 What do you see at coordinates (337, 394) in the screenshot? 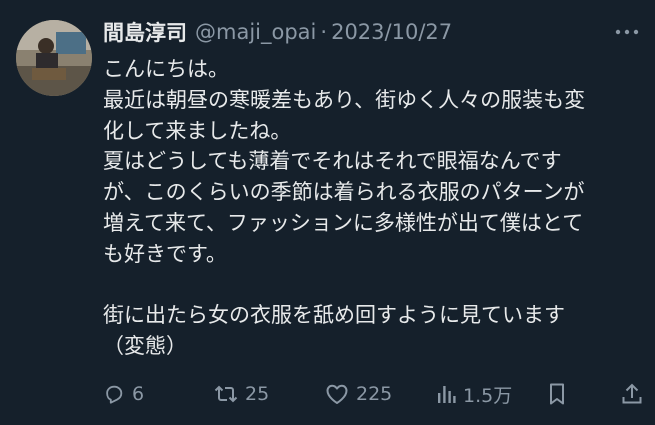
I see `like-icon` at bounding box center [337, 394].